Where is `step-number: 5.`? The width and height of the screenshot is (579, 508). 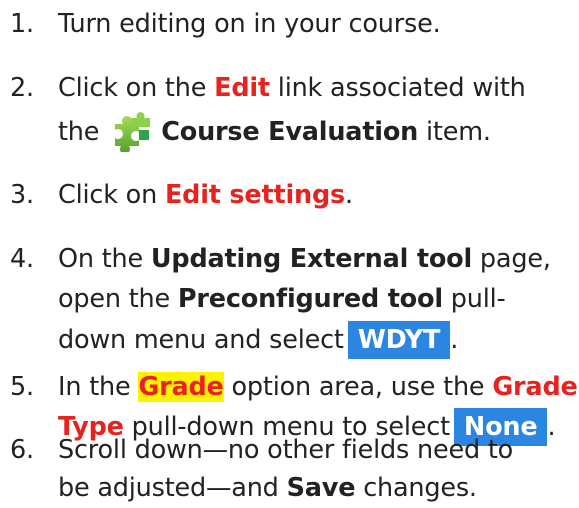 step-number: 5. is located at coordinates (22, 387).